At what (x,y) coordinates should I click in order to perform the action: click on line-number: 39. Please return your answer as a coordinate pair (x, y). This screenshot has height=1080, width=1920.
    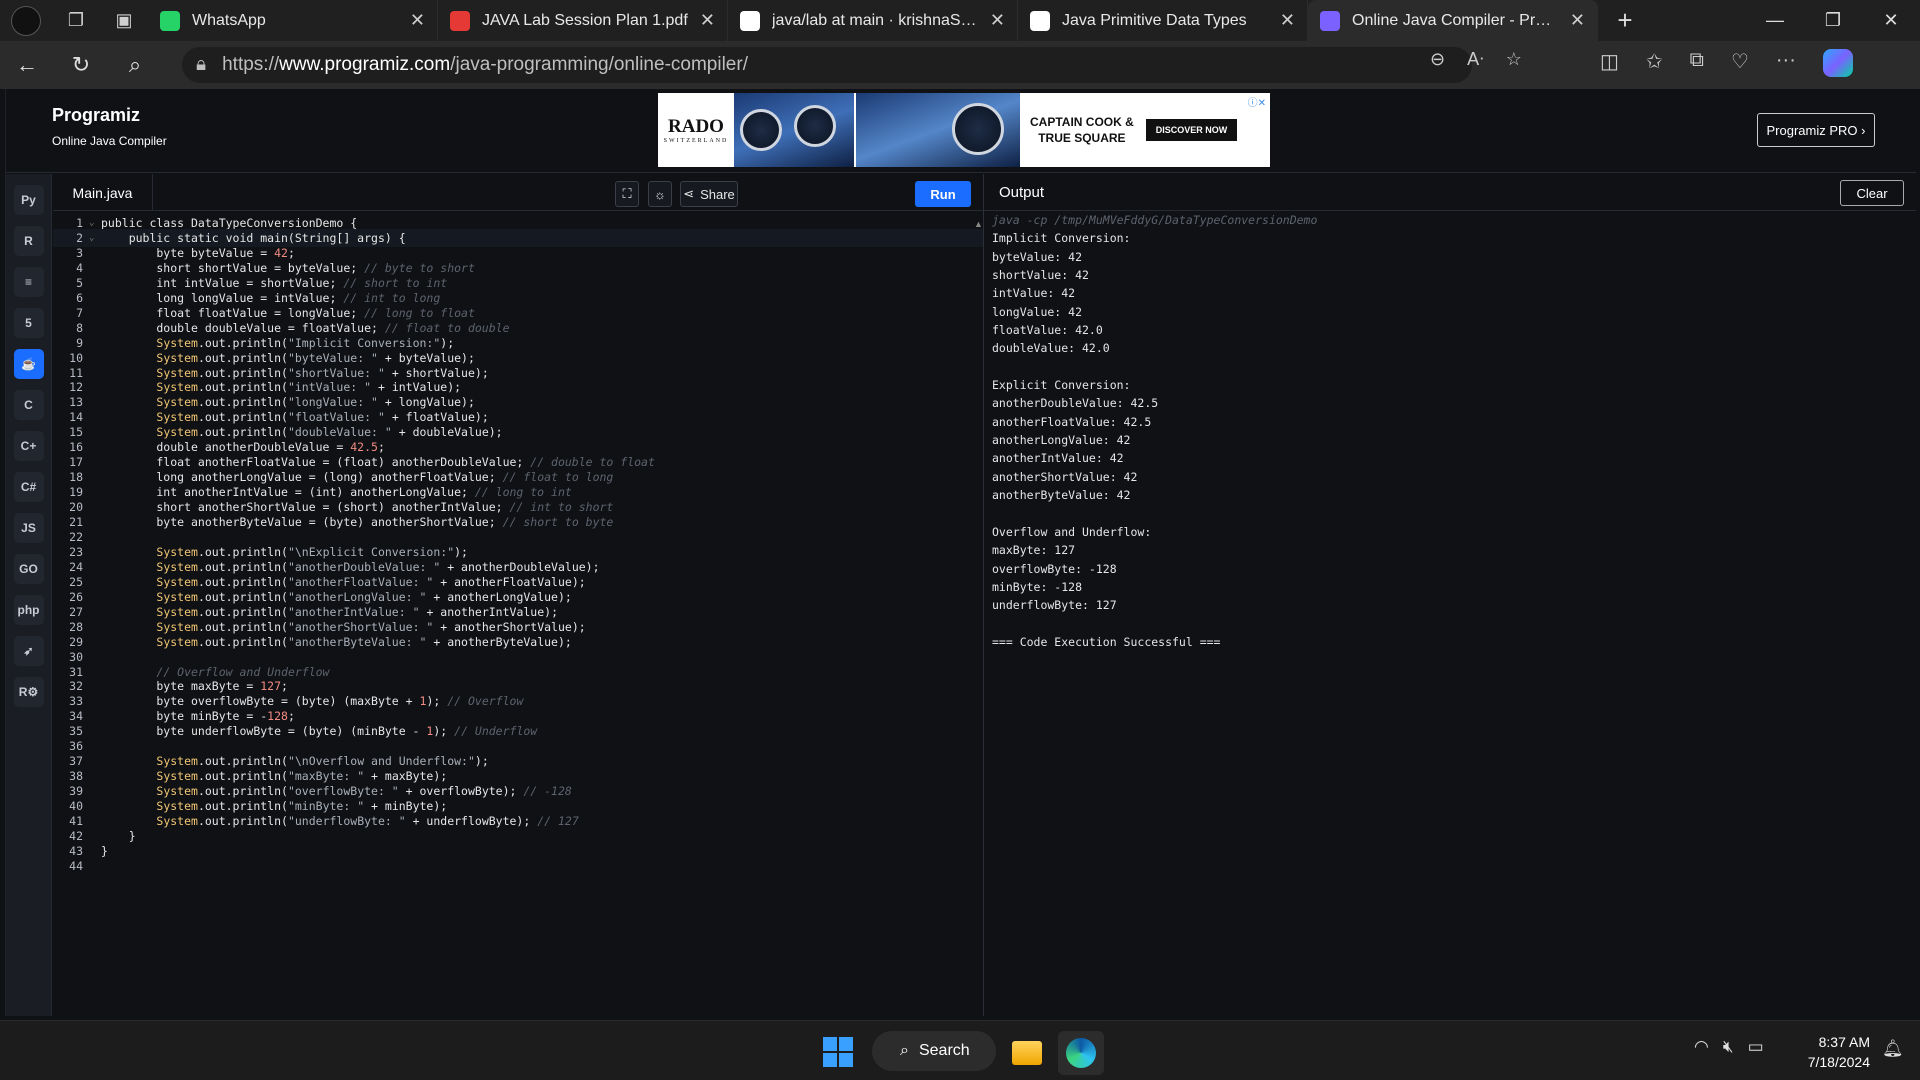
    Looking at the image, I should click on (76, 791).